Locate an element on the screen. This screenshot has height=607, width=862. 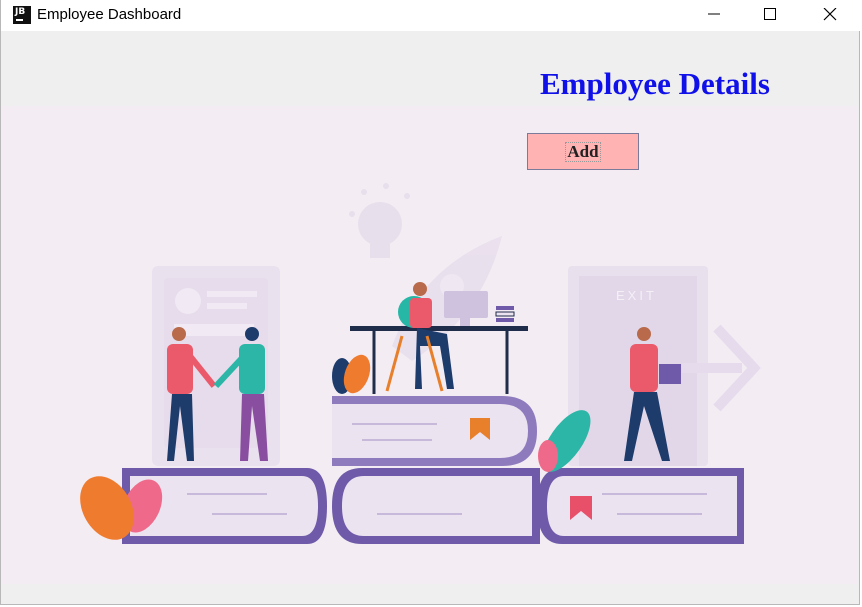
book-stack-center is located at coordinates (436, 470).